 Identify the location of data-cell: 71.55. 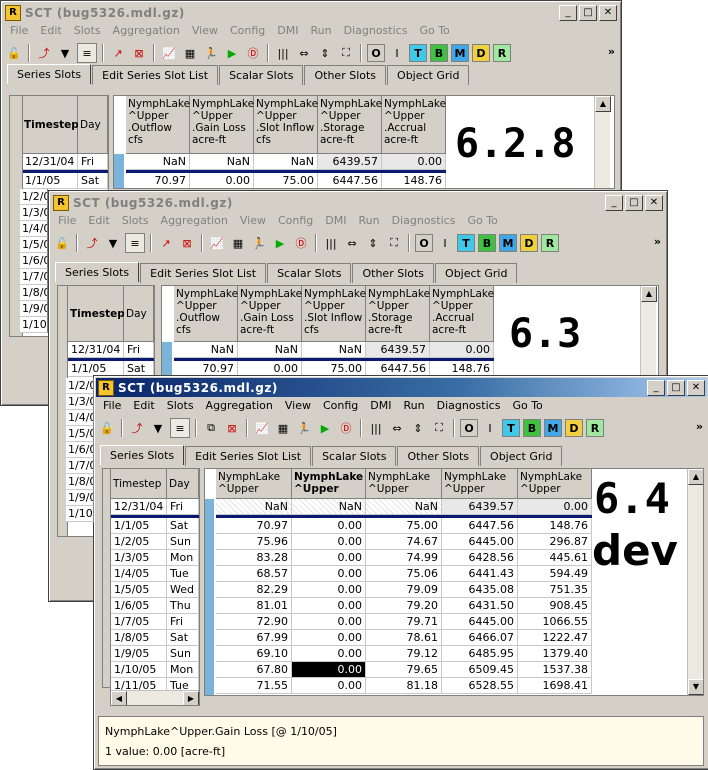
(254, 686).